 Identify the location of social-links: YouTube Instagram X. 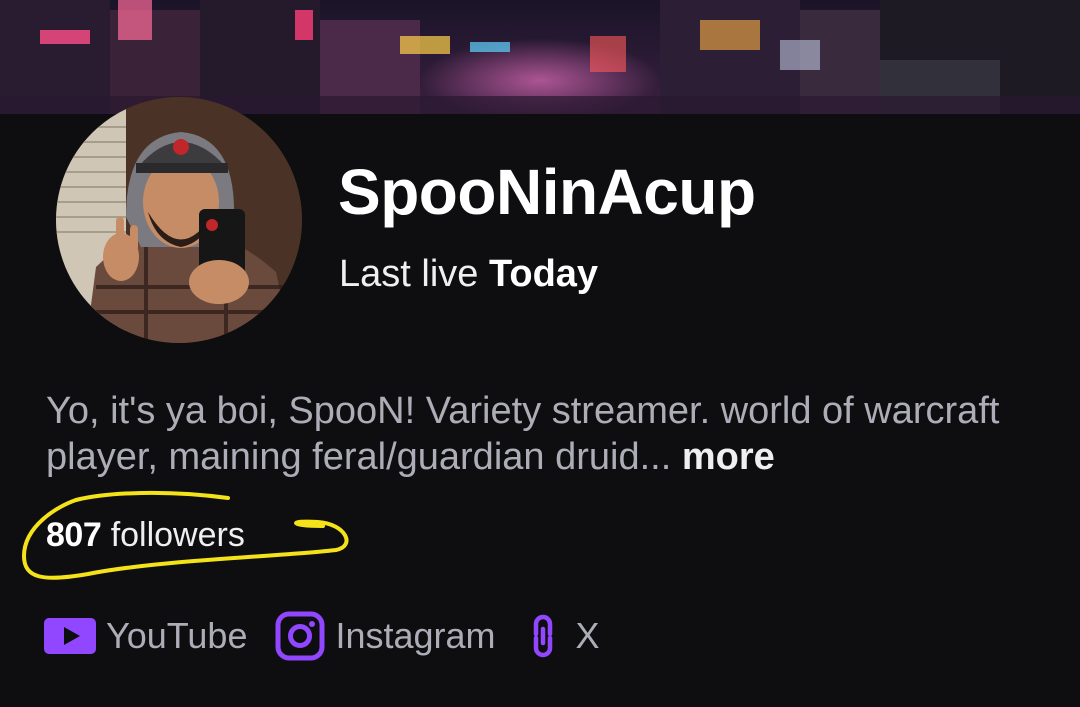
(336, 636).